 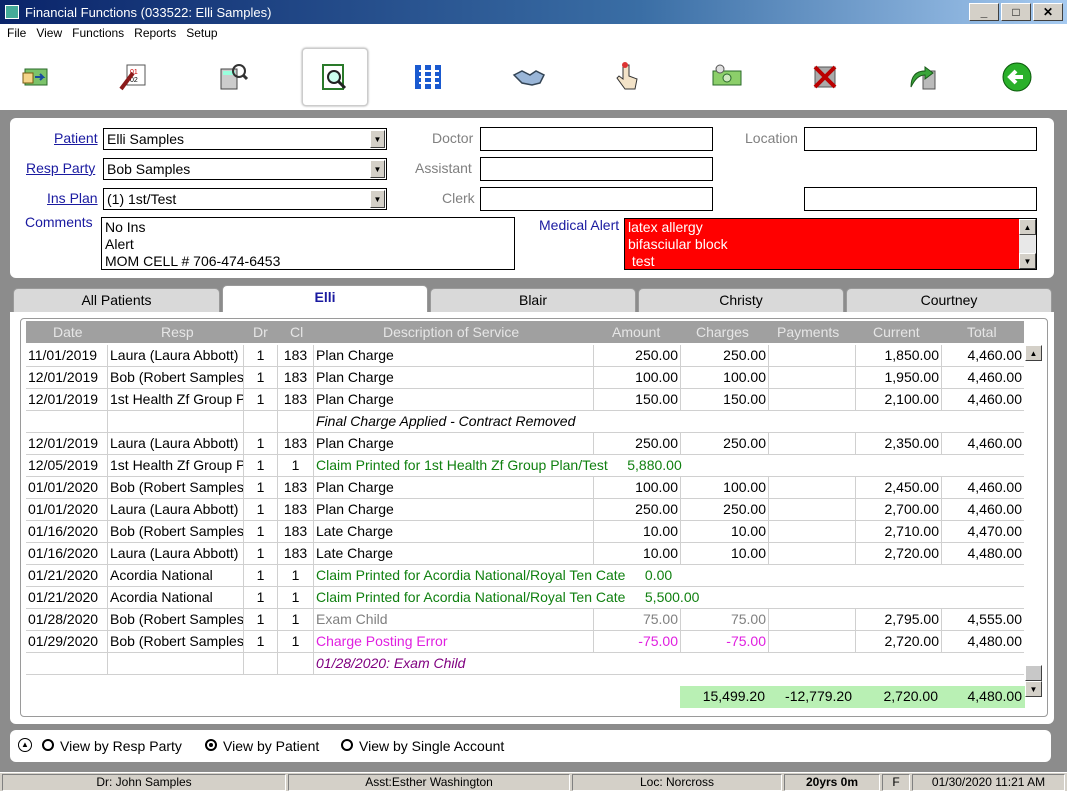 I want to click on menu-setup: Setup, so click(x=202, y=33).